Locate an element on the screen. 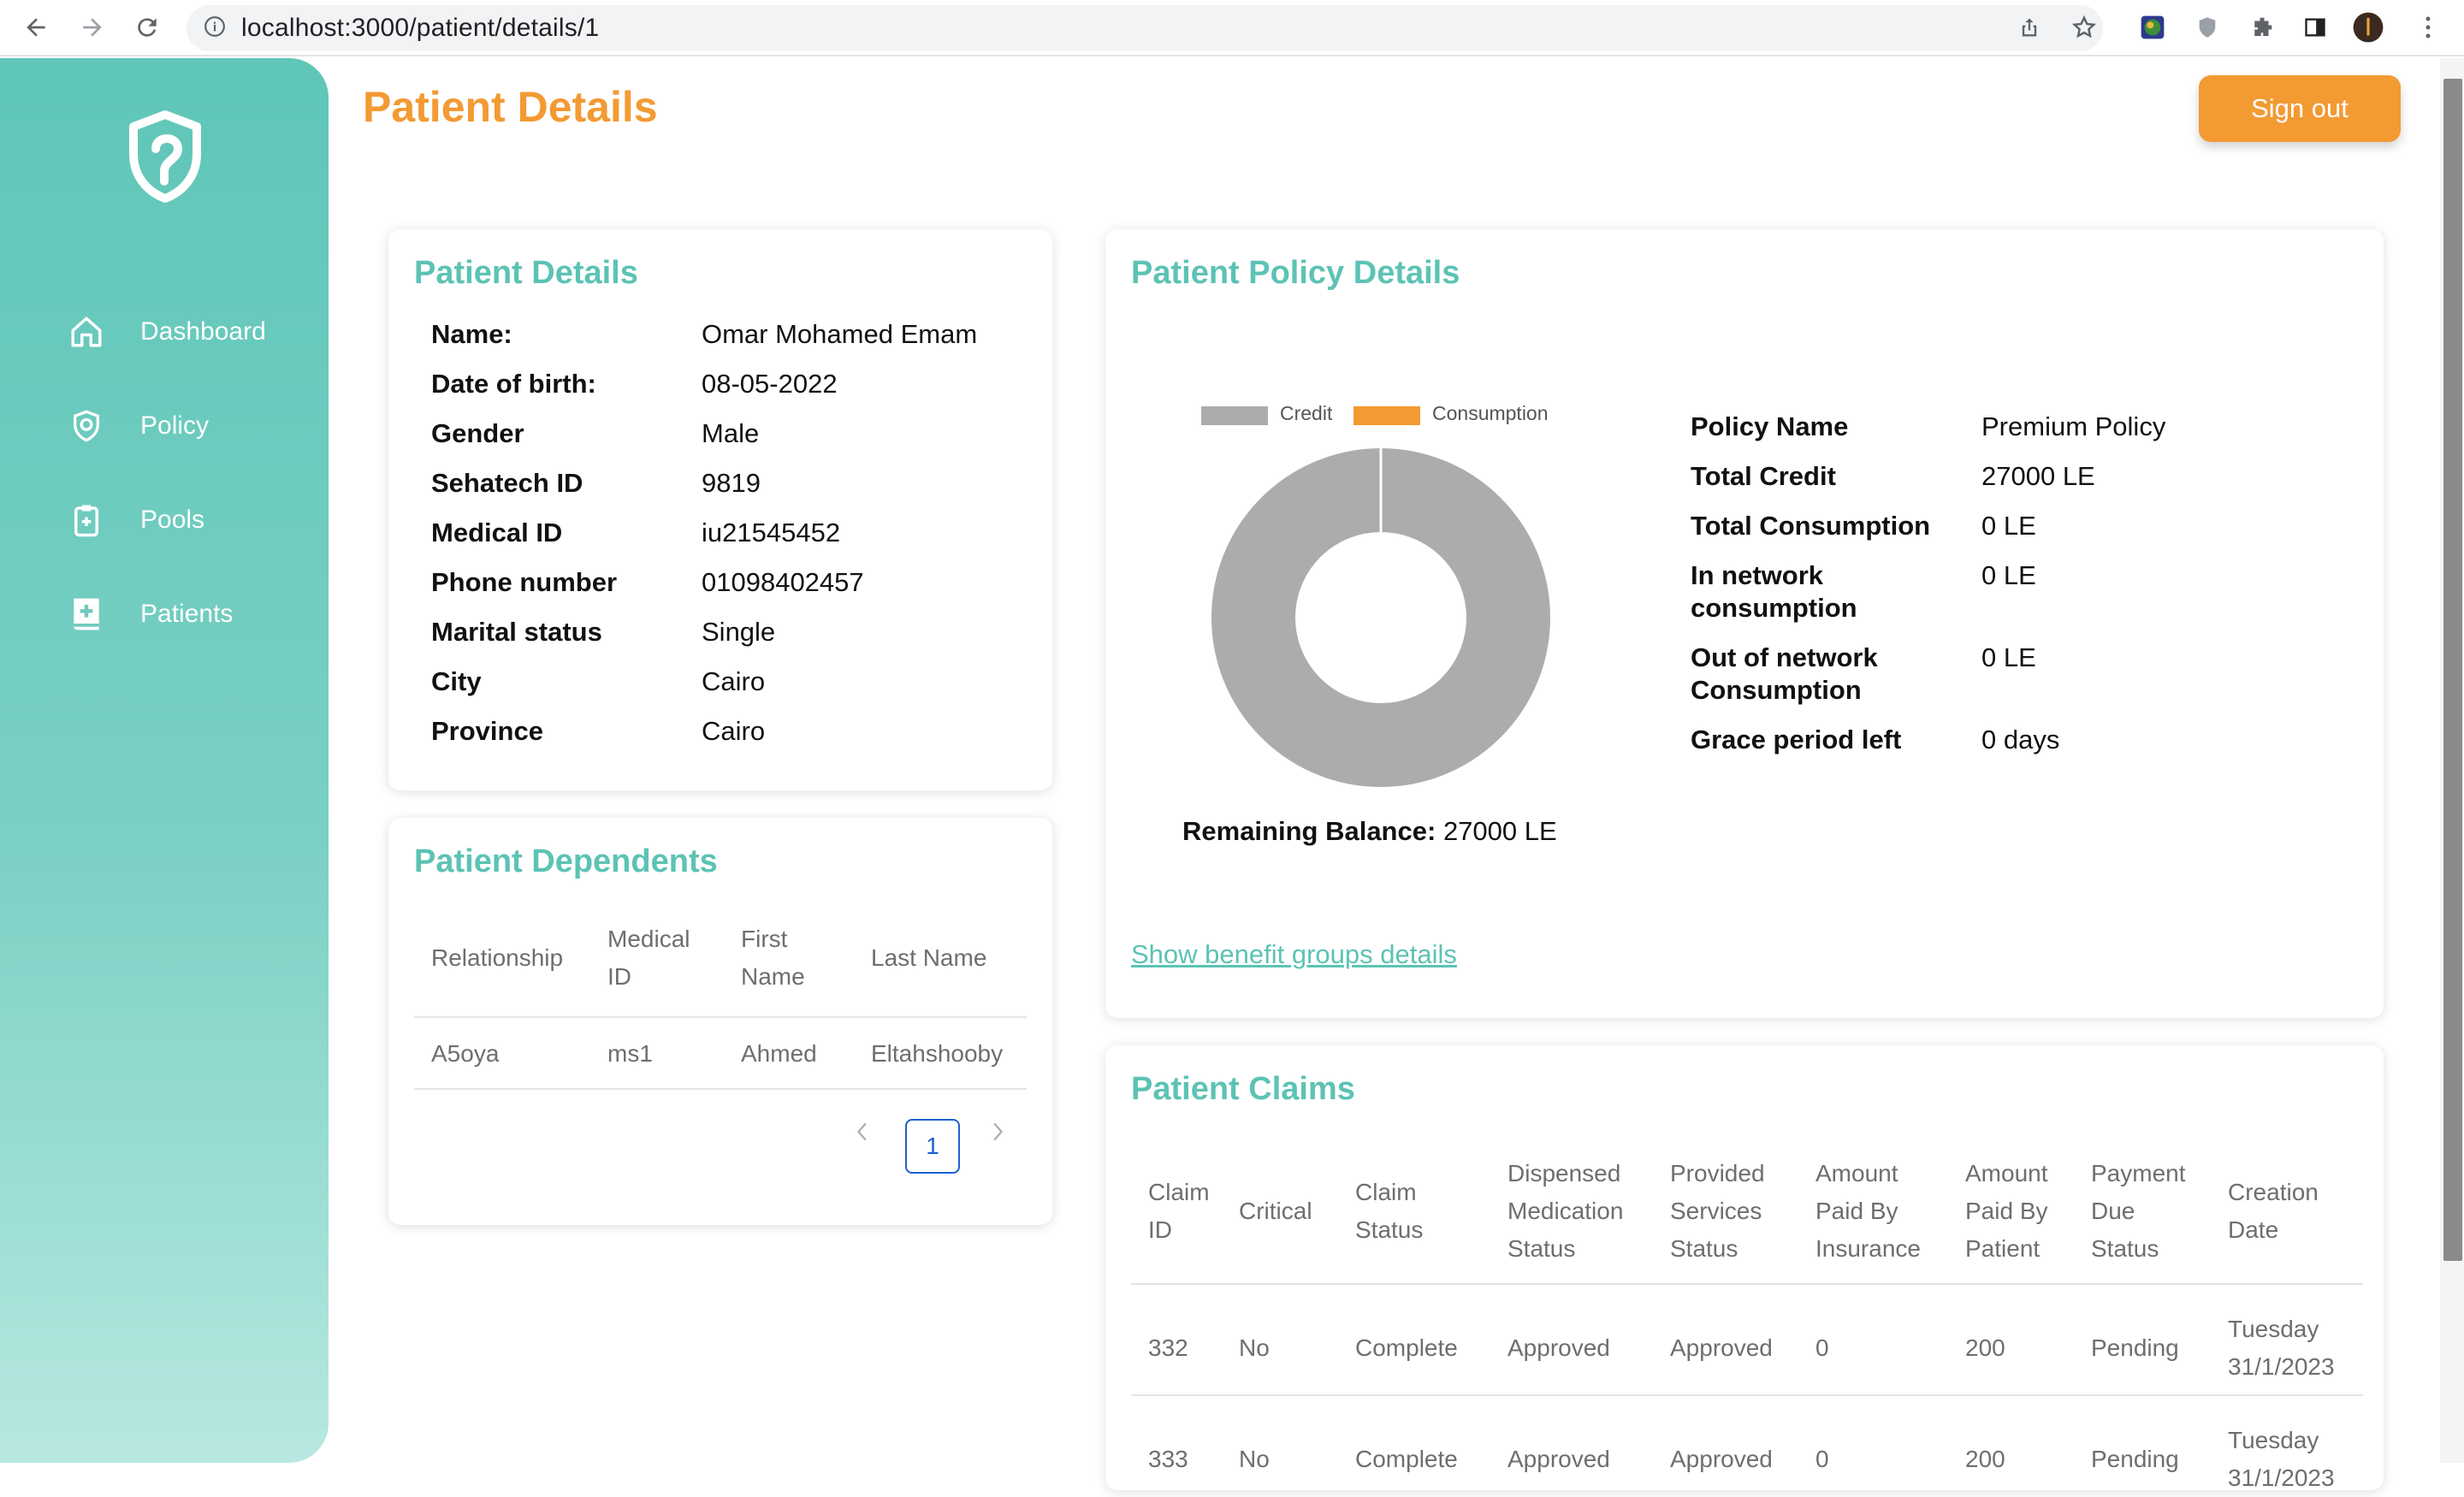  field-value: 0 LE is located at coordinates (2008, 575).